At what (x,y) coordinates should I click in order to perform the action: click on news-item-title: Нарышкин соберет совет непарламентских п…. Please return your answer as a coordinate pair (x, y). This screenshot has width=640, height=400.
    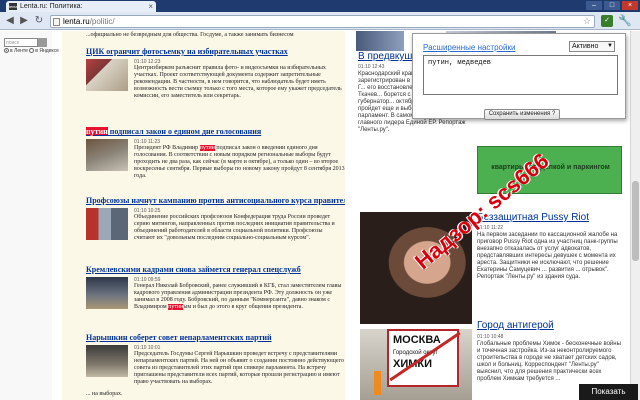
    Looking at the image, I should click on (215, 337).